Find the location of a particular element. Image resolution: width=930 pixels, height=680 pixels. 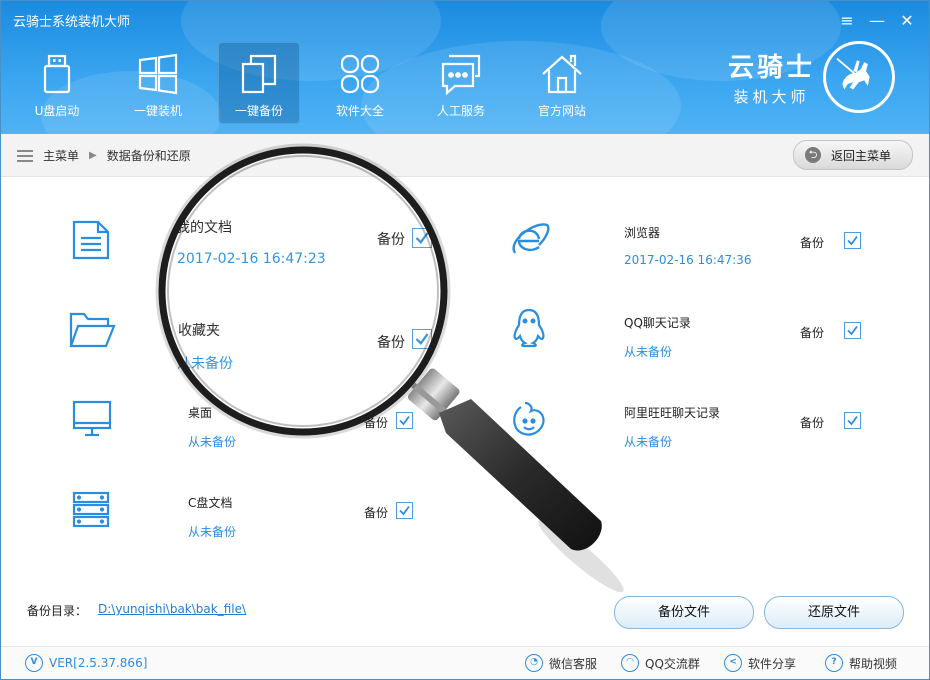

footer-share-software: < 软件分享 is located at coordinates (760, 663).